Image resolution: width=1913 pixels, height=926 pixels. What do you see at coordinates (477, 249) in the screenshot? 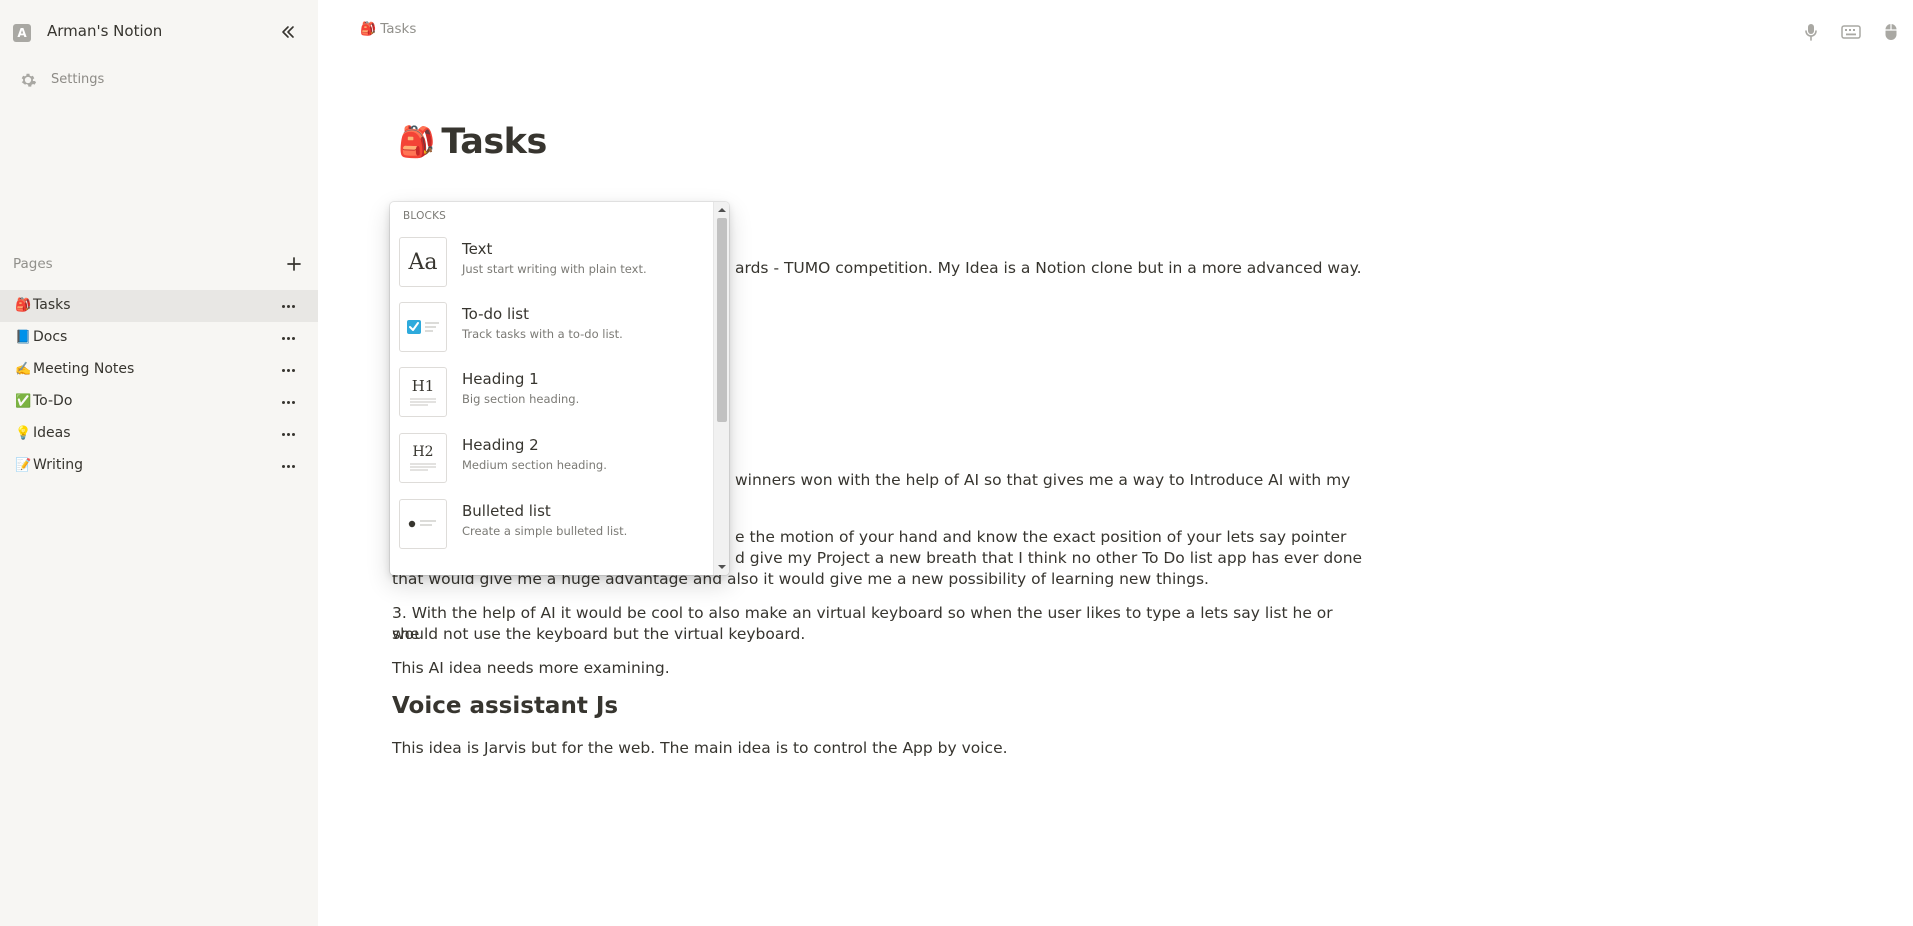
I see `menu-item-title: Text` at bounding box center [477, 249].